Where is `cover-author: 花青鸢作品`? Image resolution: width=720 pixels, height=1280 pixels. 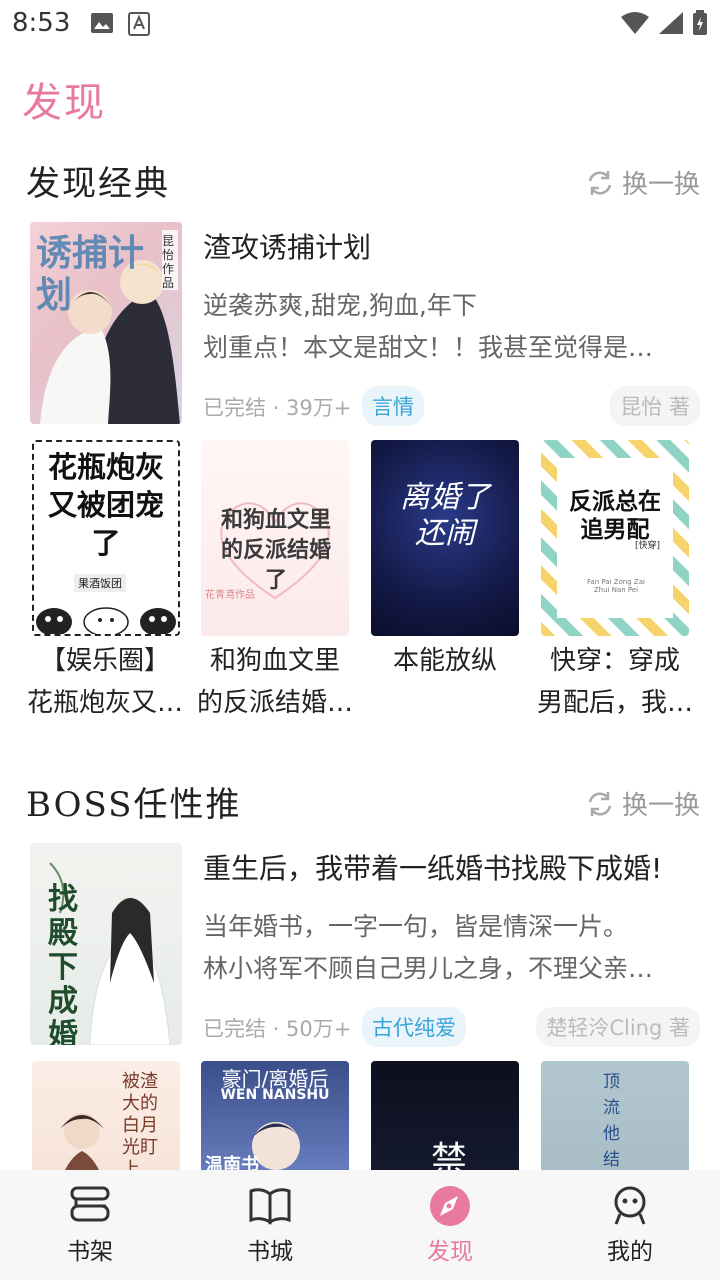 cover-author: 花青鸢作品 is located at coordinates (230, 595).